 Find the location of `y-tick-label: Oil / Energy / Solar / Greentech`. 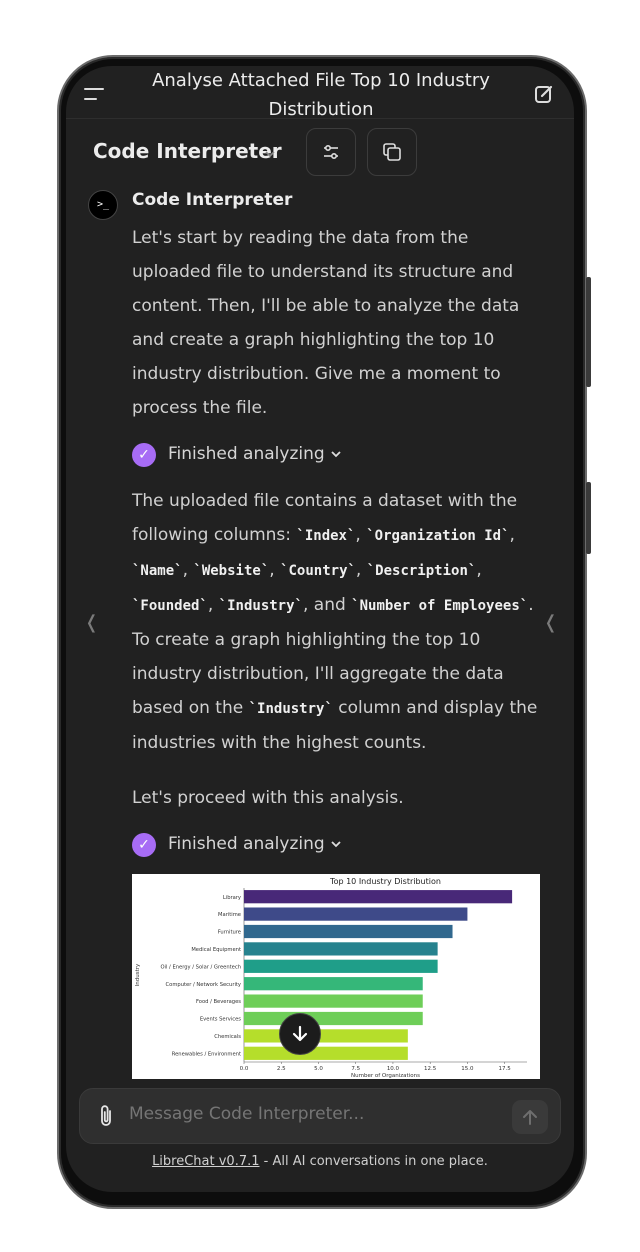

y-tick-label: Oil / Energy / Solar / Greentech is located at coordinates (200, 967).